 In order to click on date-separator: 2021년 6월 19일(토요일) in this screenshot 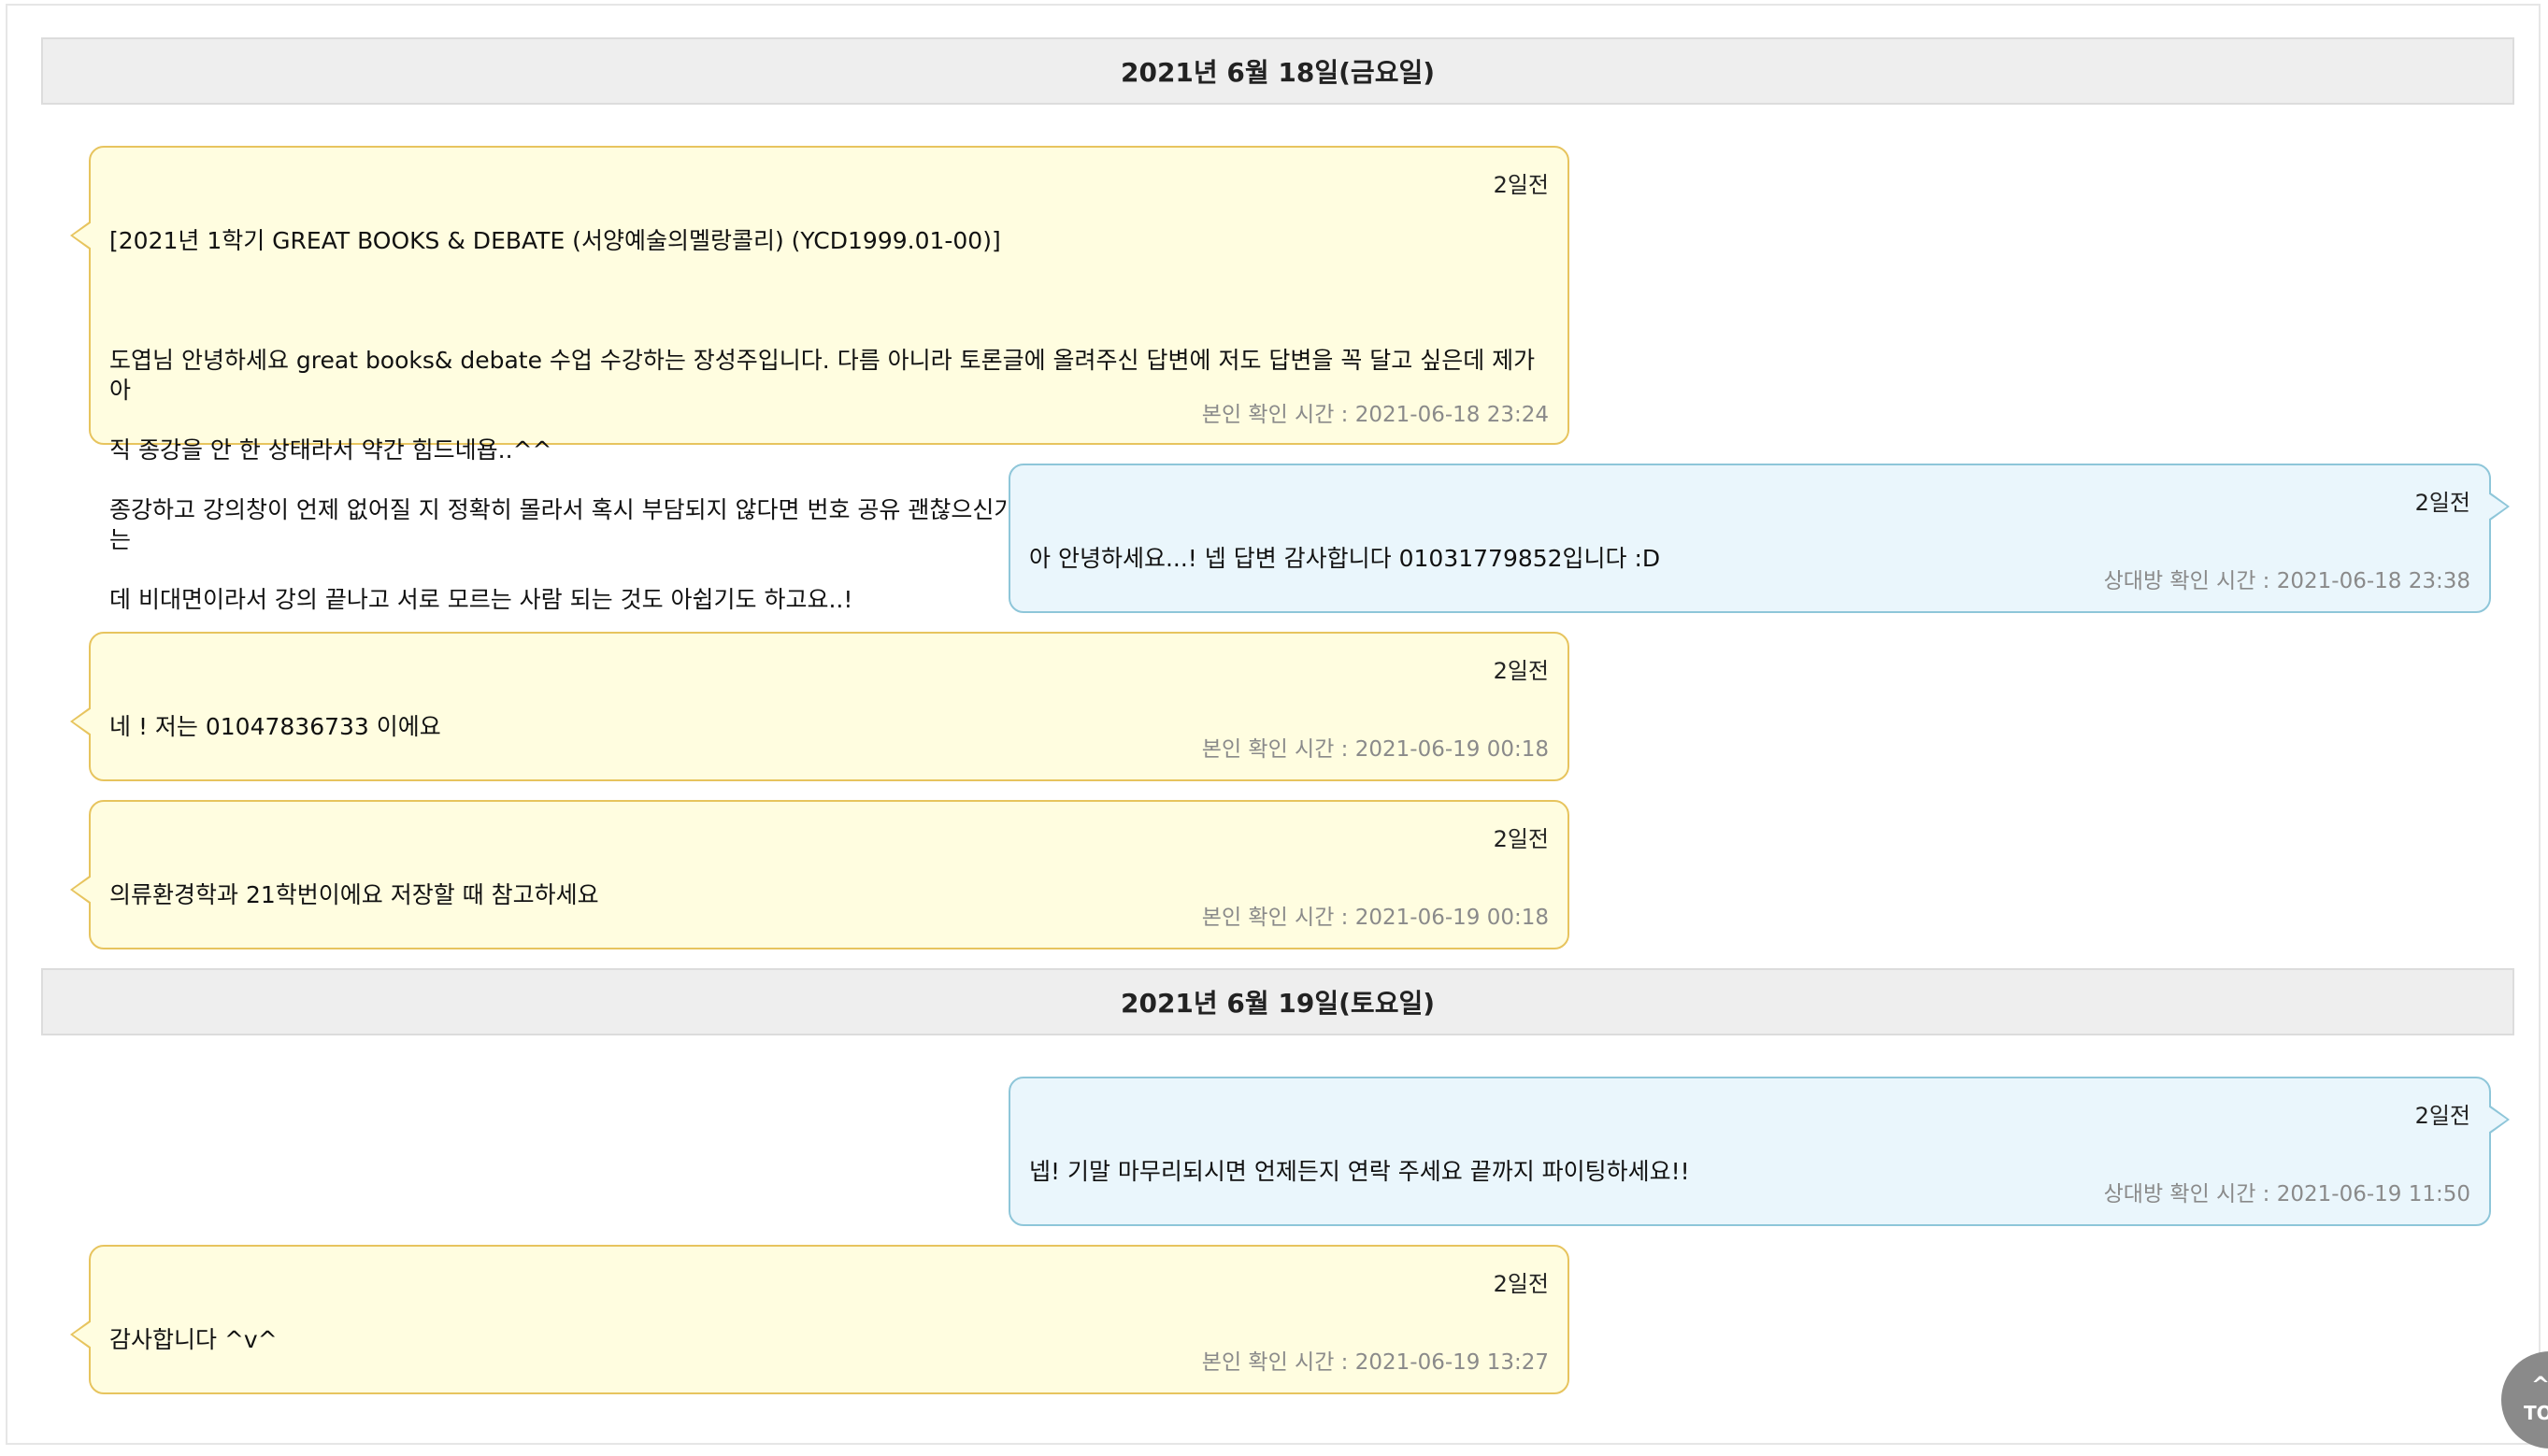, I will do `click(1277, 1001)`.